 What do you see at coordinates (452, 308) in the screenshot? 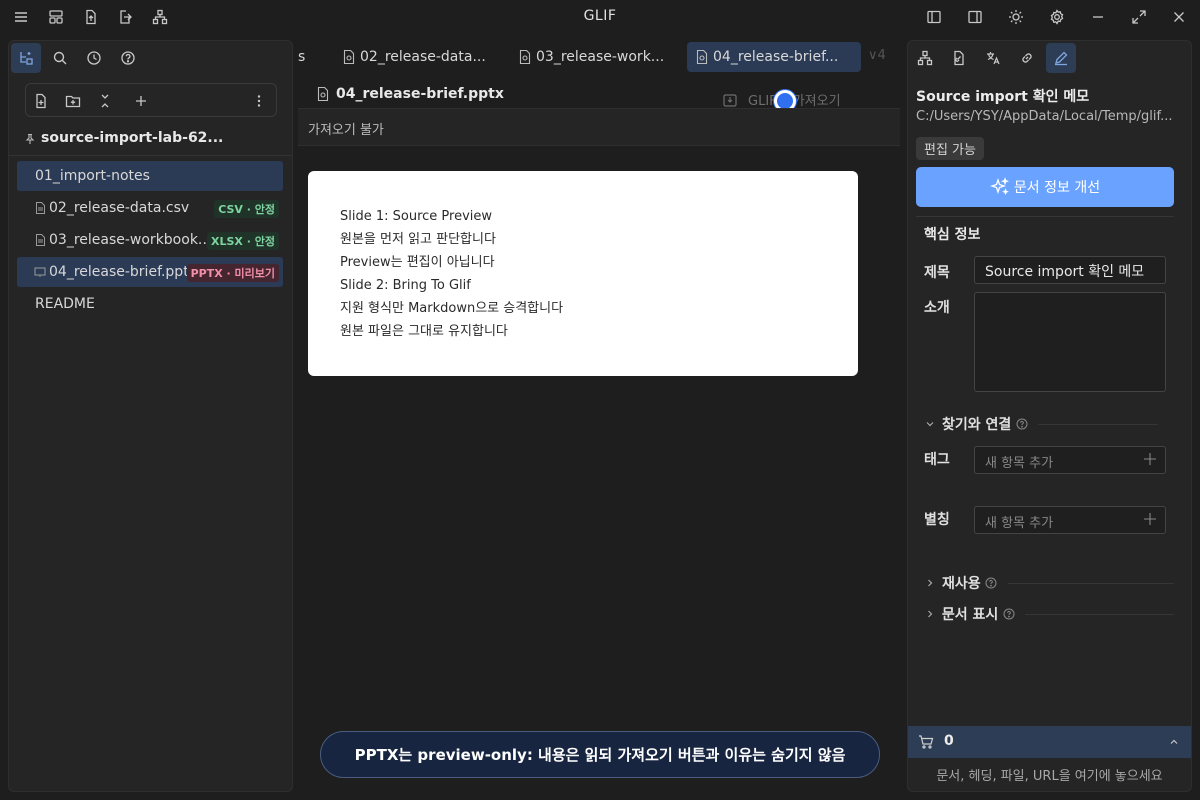
I see `preview-line: 지원 형식만 Markdown으로 승격합니다` at bounding box center [452, 308].